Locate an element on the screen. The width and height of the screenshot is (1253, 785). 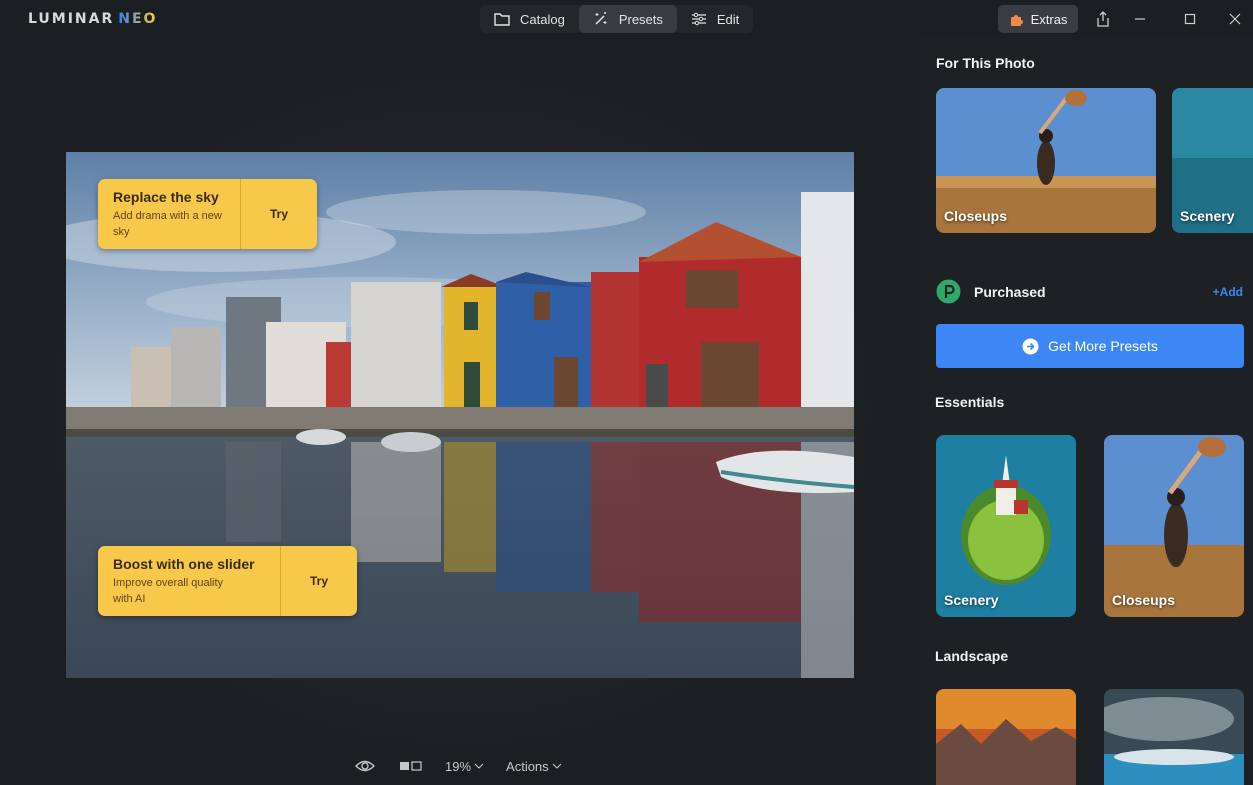
purchased-icon is located at coordinates (948, 291).